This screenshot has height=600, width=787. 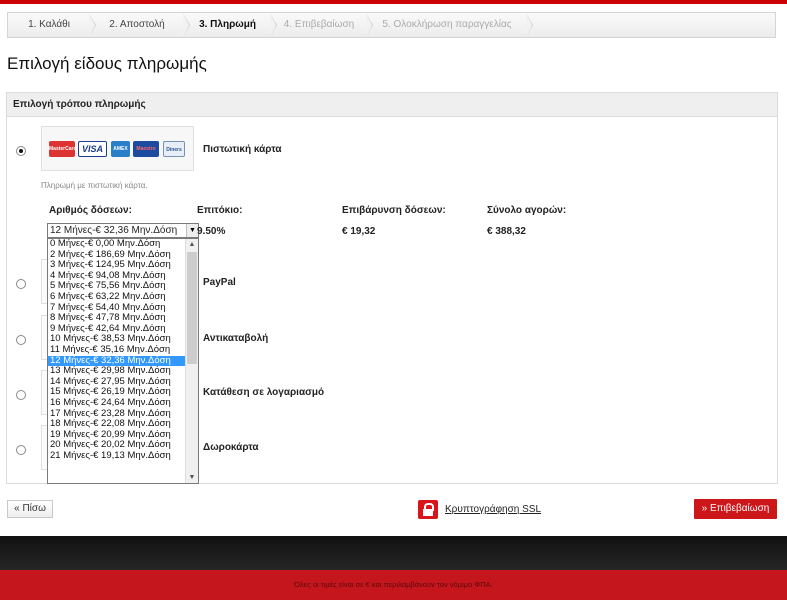 What do you see at coordinates (116, 435) in the screenshot?
I see `dropdown-option: 19 Μήνες-€ 20,99 Μην.Δόση` at bounding box center [116, 435].